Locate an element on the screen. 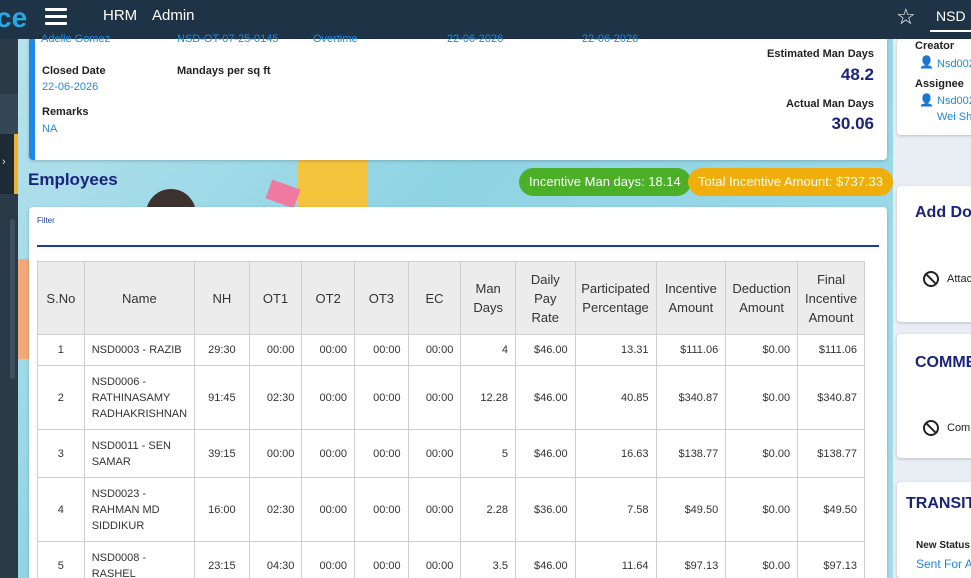 This screenshot has width=971, height=578. header-ot1: OT1 is located at coordinates (275, 298).